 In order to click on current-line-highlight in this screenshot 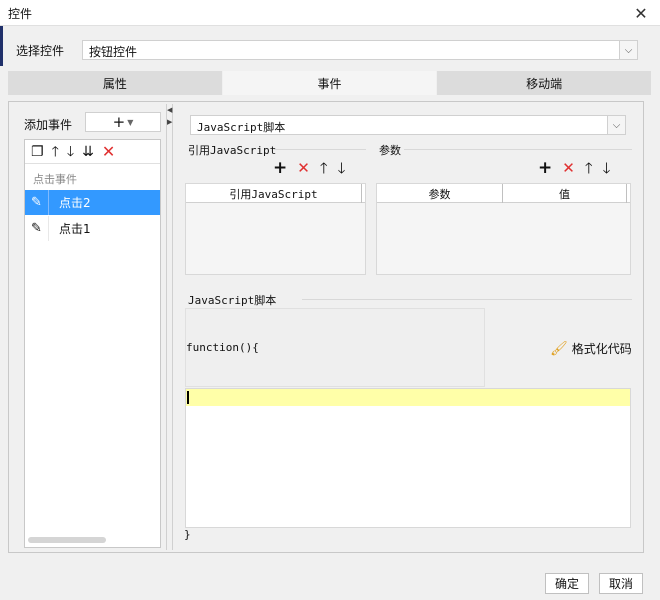, I will do `click(408, 397)`.